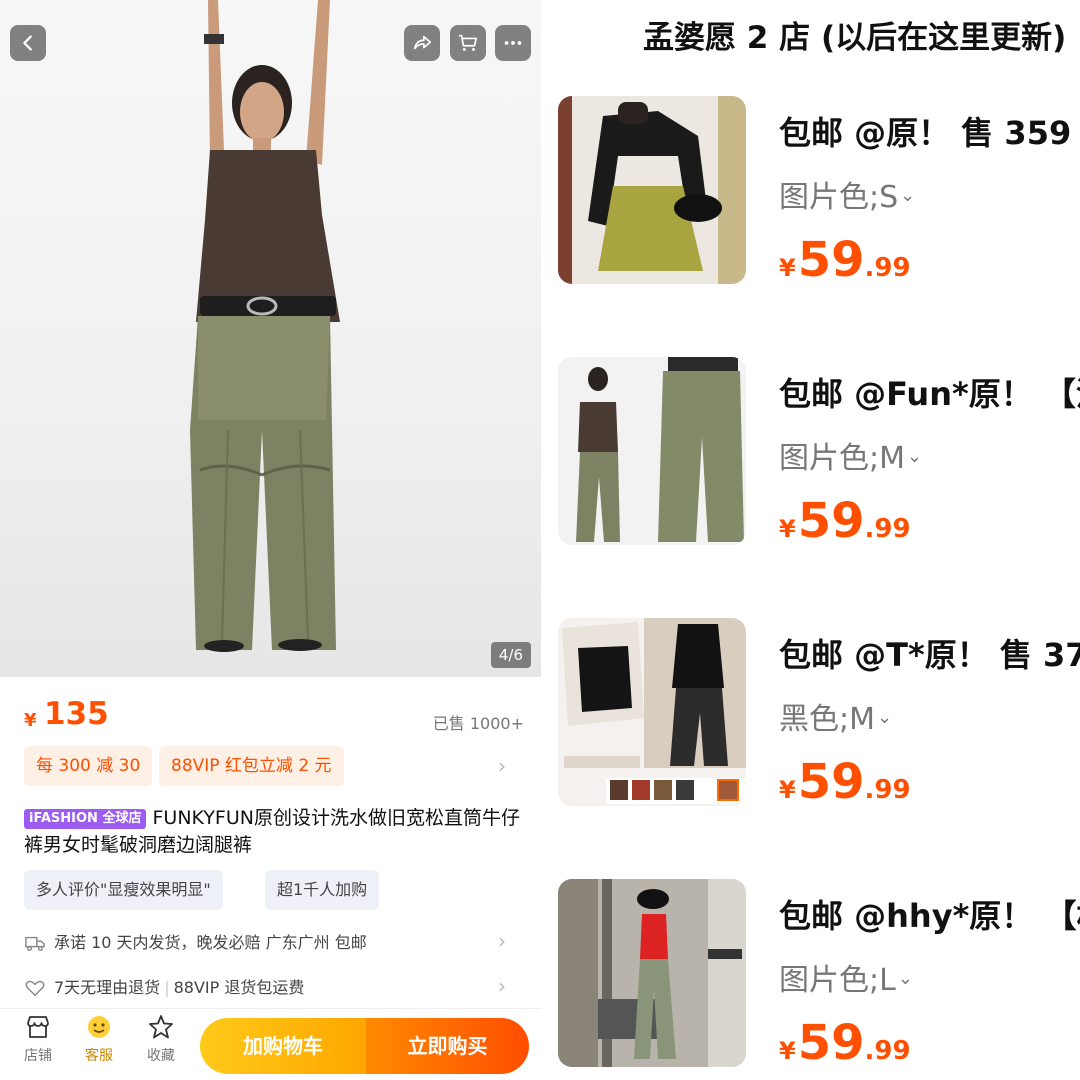  I want to click on truck-icon, so click(35, 943).